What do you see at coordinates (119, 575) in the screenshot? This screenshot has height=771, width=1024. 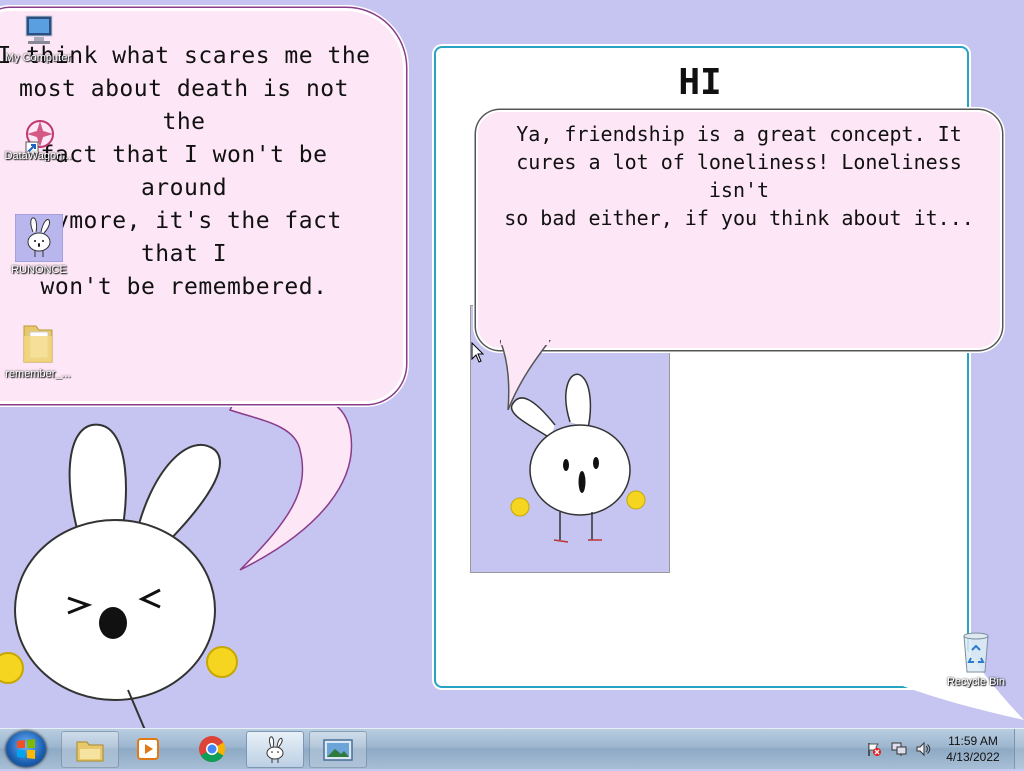 I see `big-bunny-character` at bounding box center [119, 575].